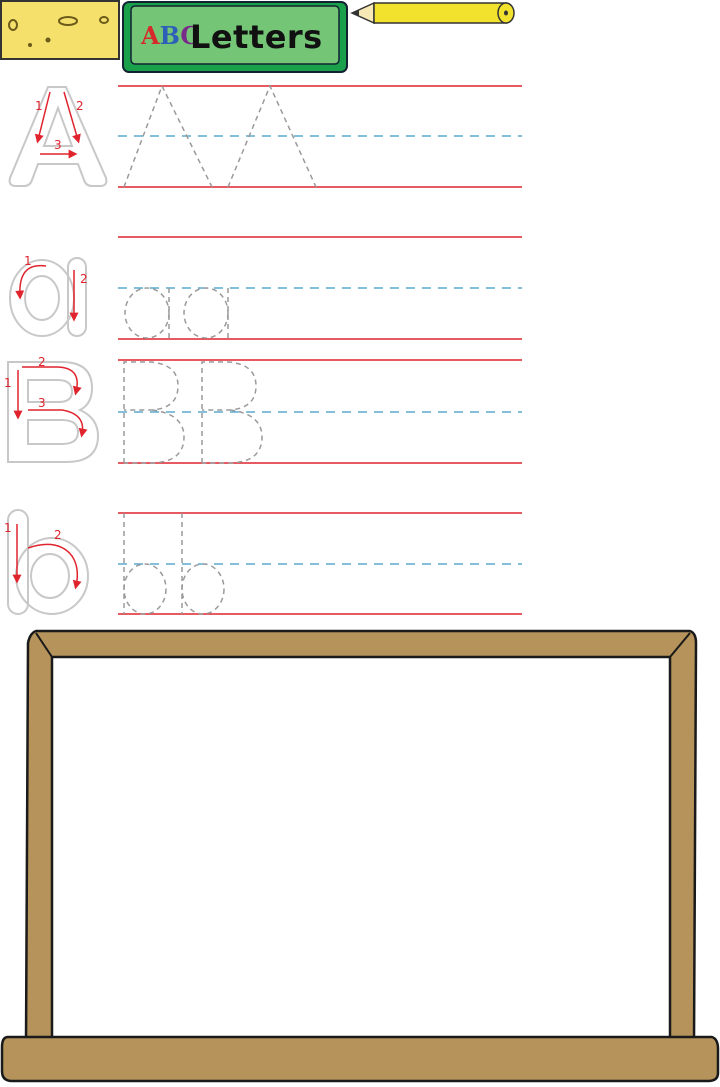  What do you see at coordinates (265, 136) in the screenshot?
I see `row-uppercase-a: 1 2 3` at bounding box center [265, 136].